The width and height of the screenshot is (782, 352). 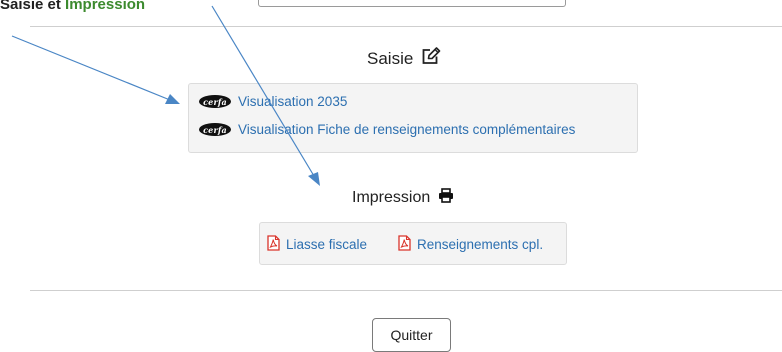 I want to click on link-renseignements-cpl: Renseignements cpl., so click(x=470, y=244).